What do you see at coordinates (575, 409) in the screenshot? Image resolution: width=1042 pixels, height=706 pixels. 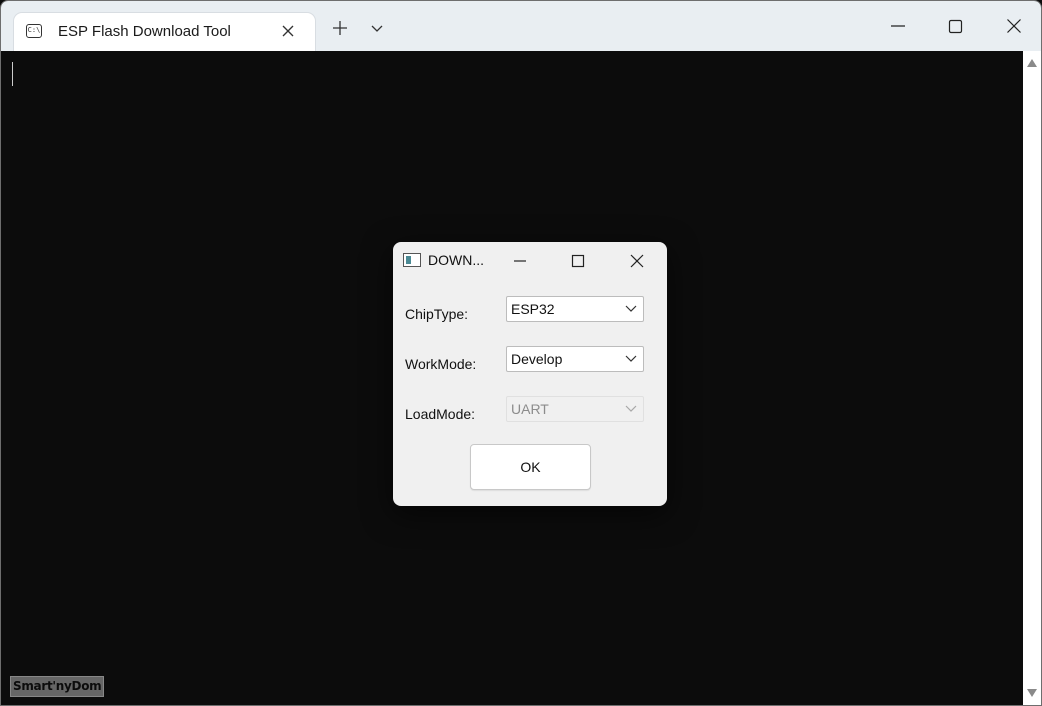 I see `load-mode-select: UART` at bounding box center [575, 409].